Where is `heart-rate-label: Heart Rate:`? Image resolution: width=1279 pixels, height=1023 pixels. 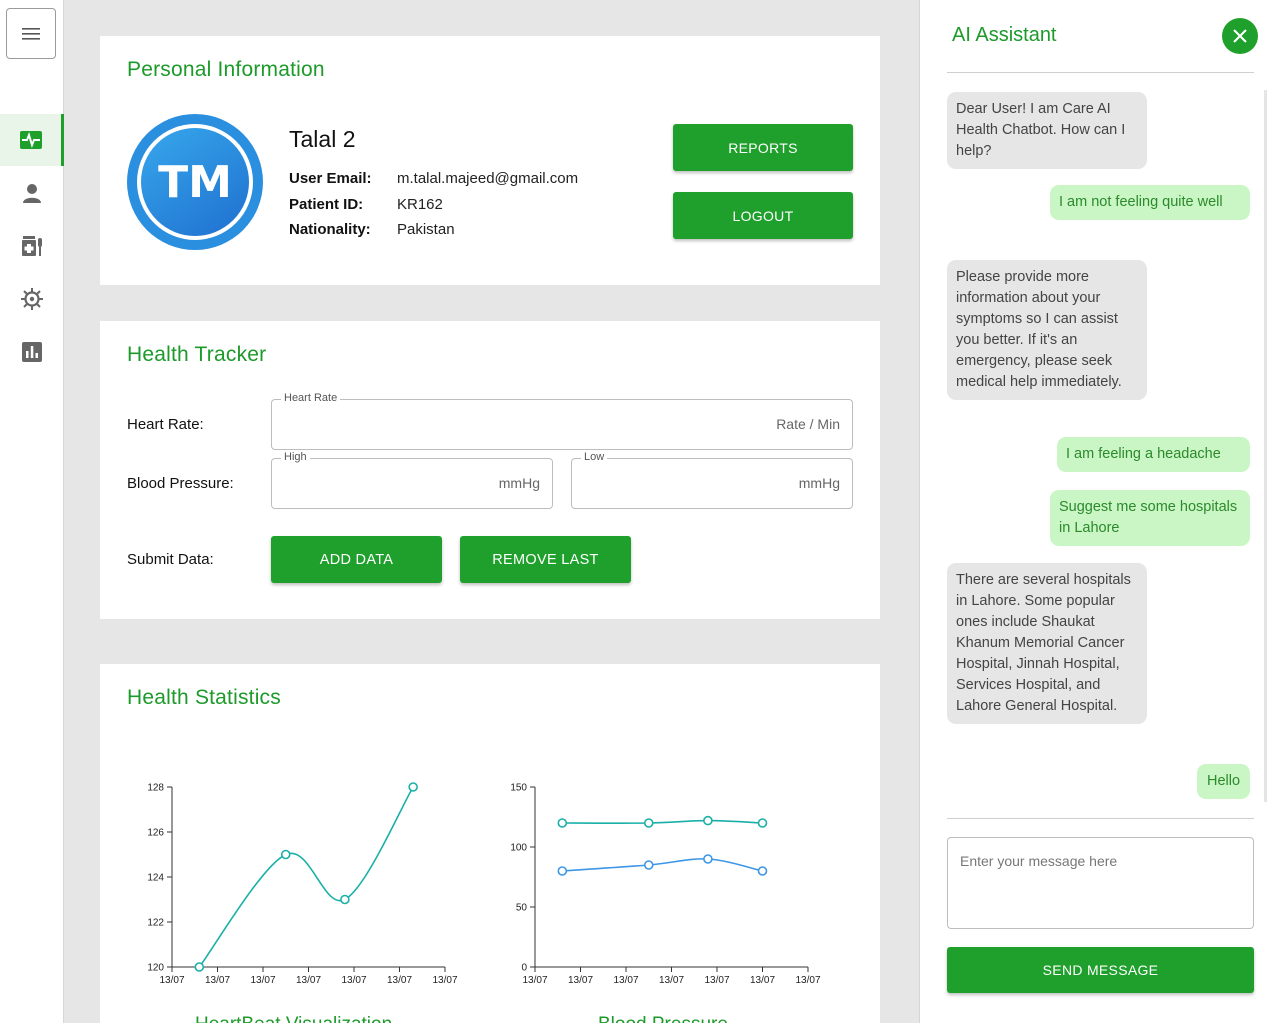
heart-rate-label: Heart Rate: is located at coordinates (165, 424).